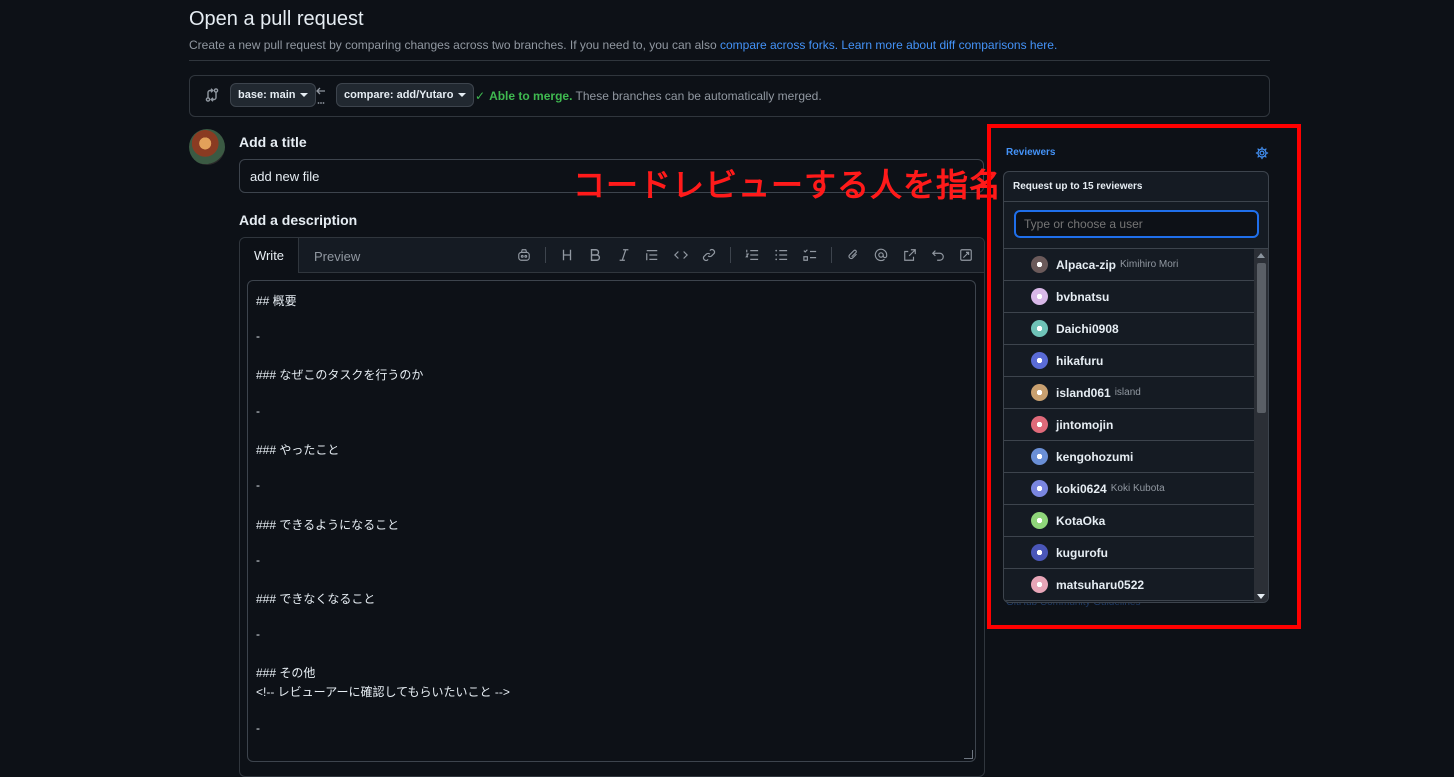 This screenshot has width=1454, height=777. I want to click on description-label: Add a description, so click(298, 220).